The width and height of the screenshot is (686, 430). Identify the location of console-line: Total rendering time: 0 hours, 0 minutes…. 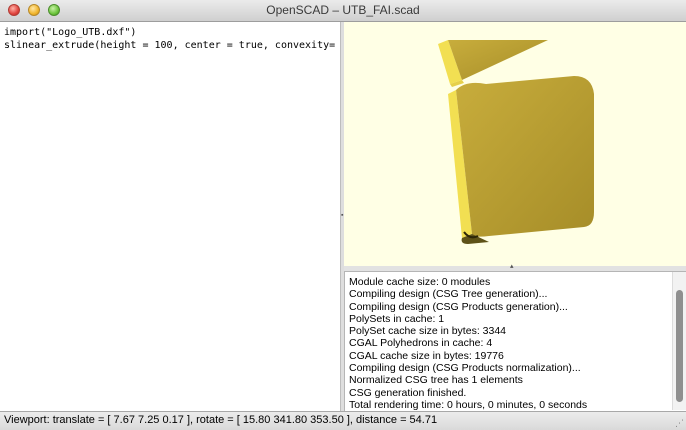
(468, 404).